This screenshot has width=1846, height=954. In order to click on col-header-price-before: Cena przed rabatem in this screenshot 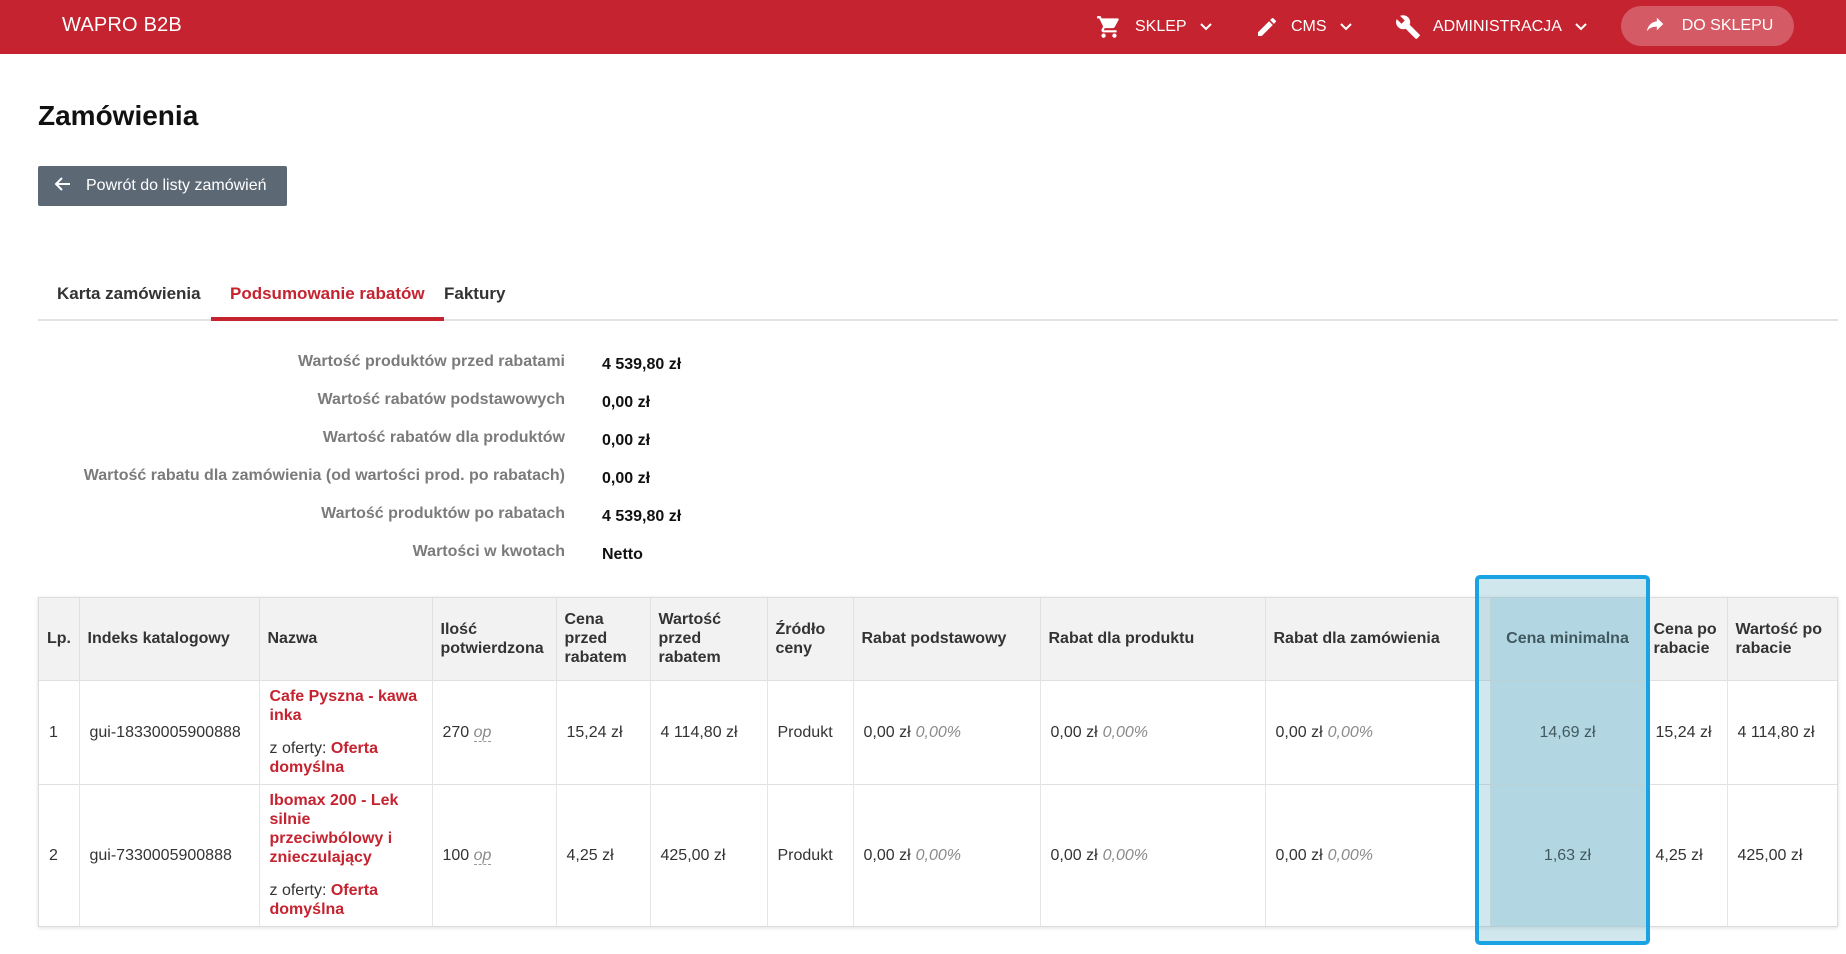, I will do `click(603, 639)`.